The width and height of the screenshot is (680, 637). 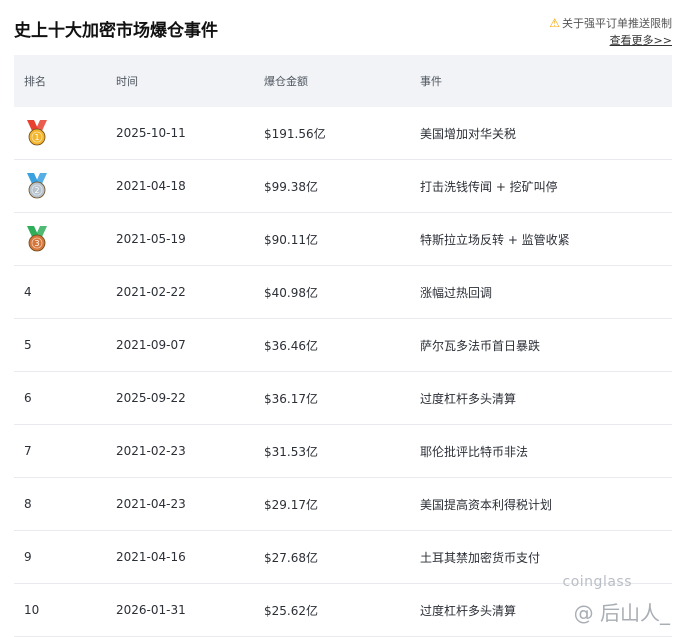 I want to click on date-cell: 2021-04-16, so click(x=151, y=557).